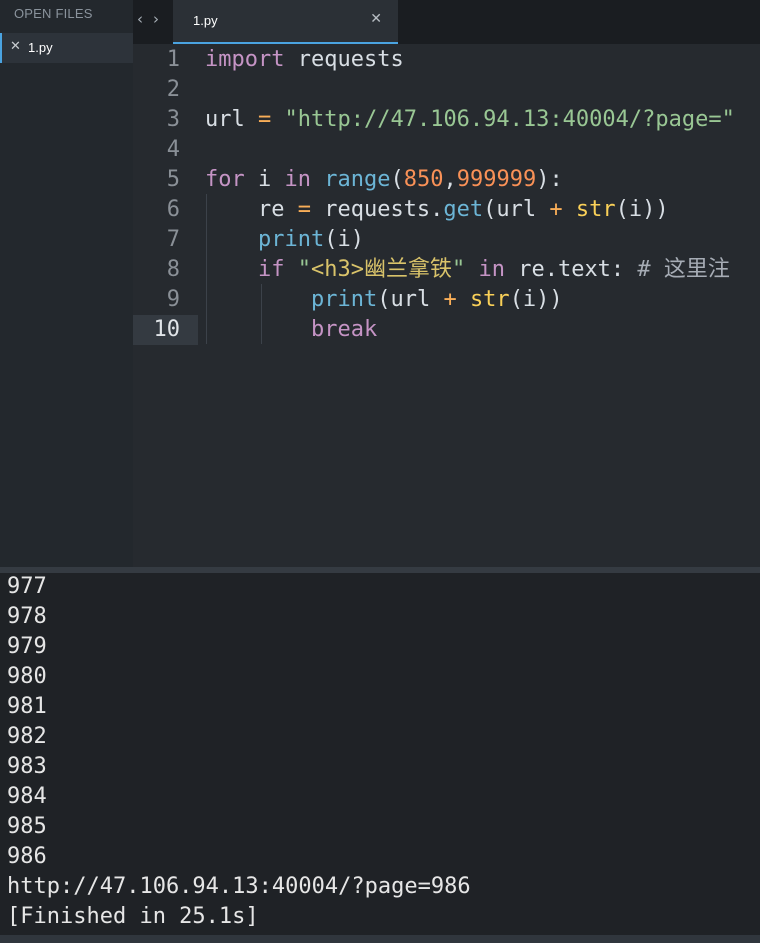  Describe the element at coordinates (239, 886) in the screenshot. I see `console-line: http://47.106.94.13:40004/?page=986` at that location.